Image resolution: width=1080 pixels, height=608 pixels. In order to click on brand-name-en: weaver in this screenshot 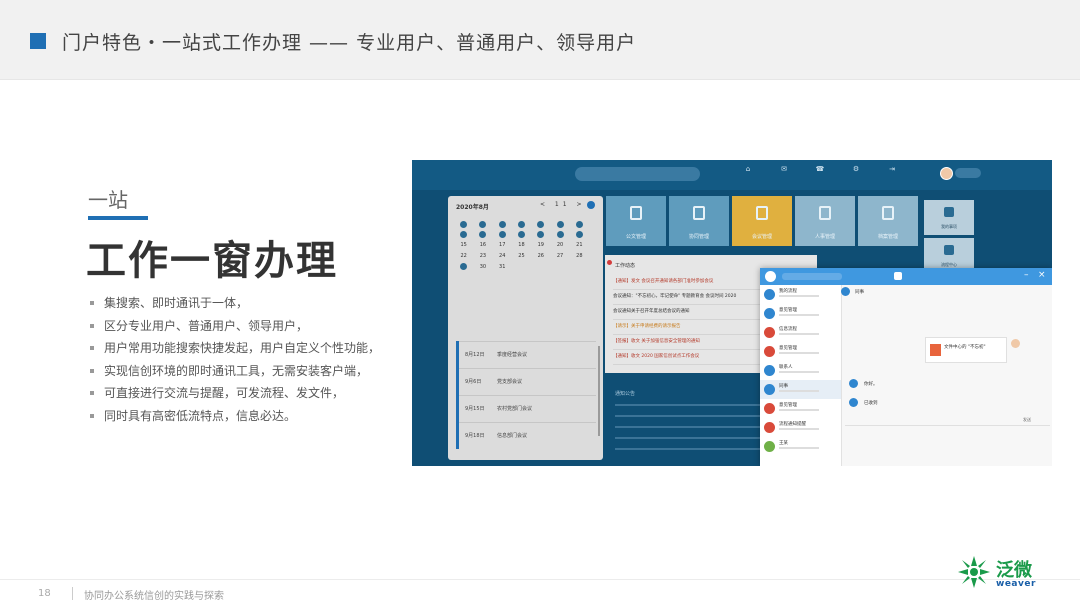, I will do `click(1016, 584)`.